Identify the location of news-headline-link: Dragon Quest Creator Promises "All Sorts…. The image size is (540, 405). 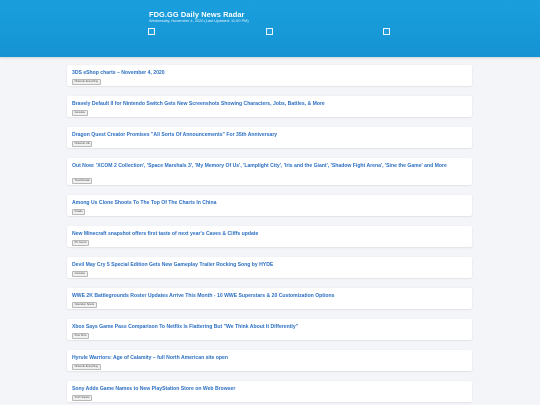
(269, 135).